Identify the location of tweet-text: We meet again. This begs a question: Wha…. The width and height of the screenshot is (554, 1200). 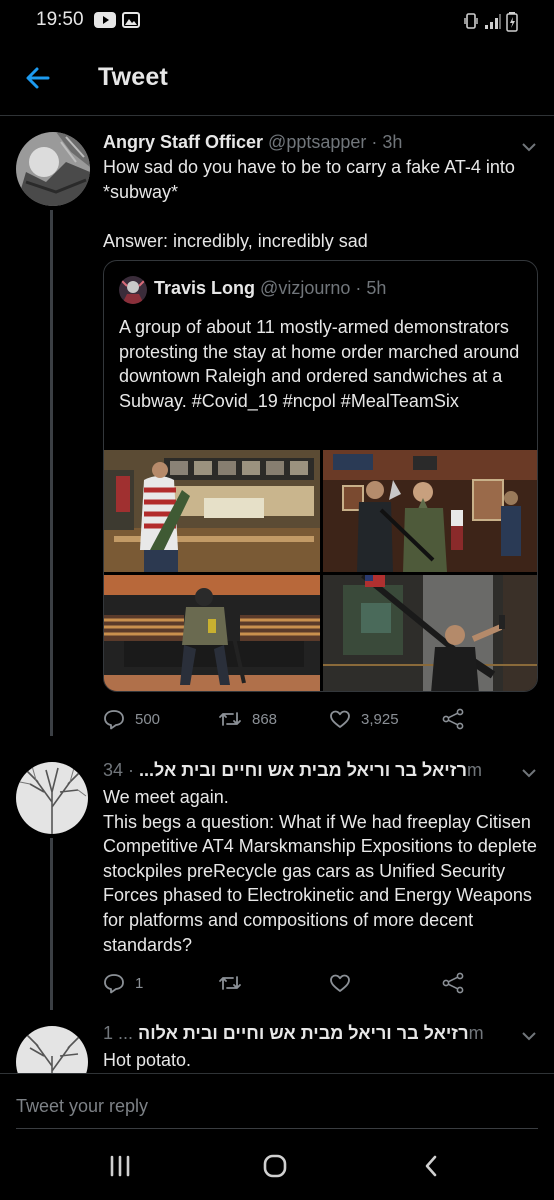
(320, 871).